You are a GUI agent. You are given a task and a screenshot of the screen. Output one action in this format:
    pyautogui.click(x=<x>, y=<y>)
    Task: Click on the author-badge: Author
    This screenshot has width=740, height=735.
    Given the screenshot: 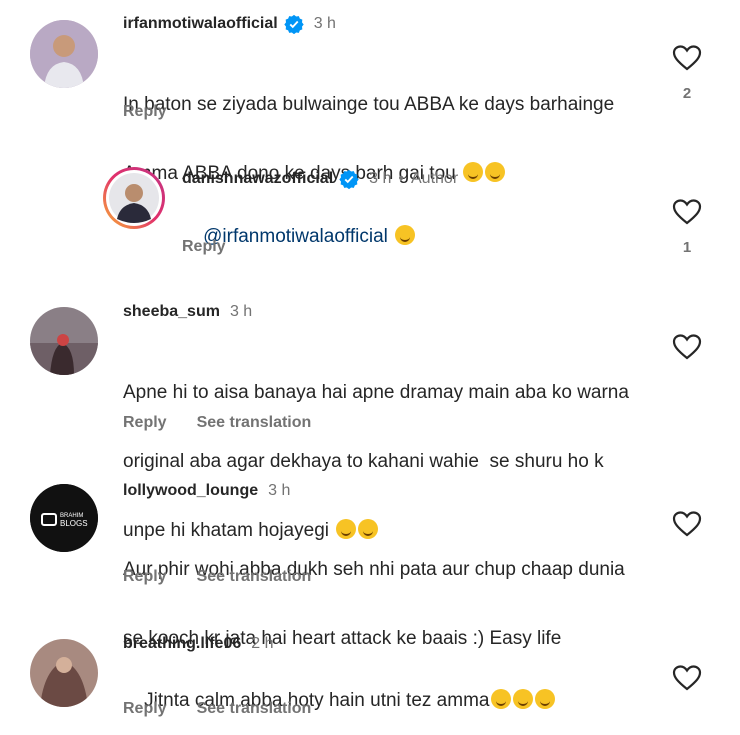 What is the action you would take?
    pyautogui.click(x=435, y=178)
    